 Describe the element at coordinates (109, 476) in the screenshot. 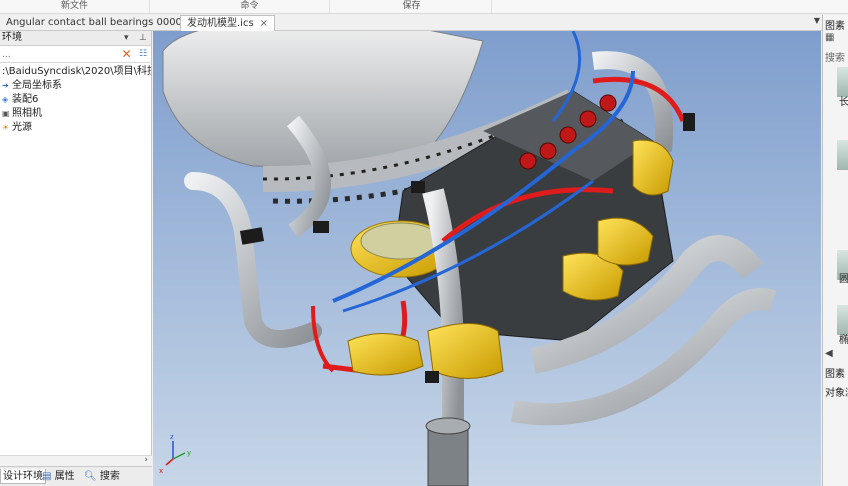

I see `tab-label: 搜索` at that location.